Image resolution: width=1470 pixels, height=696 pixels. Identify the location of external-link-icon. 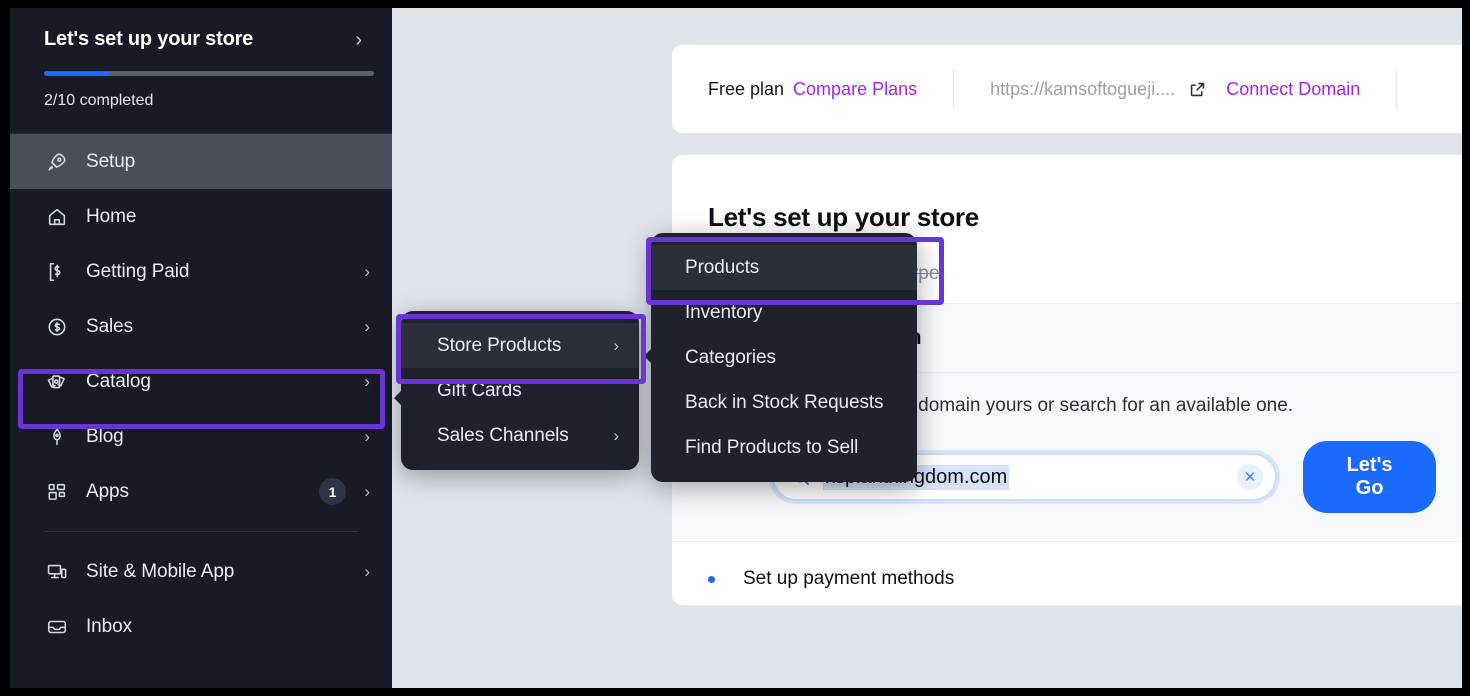
(1197, 89).